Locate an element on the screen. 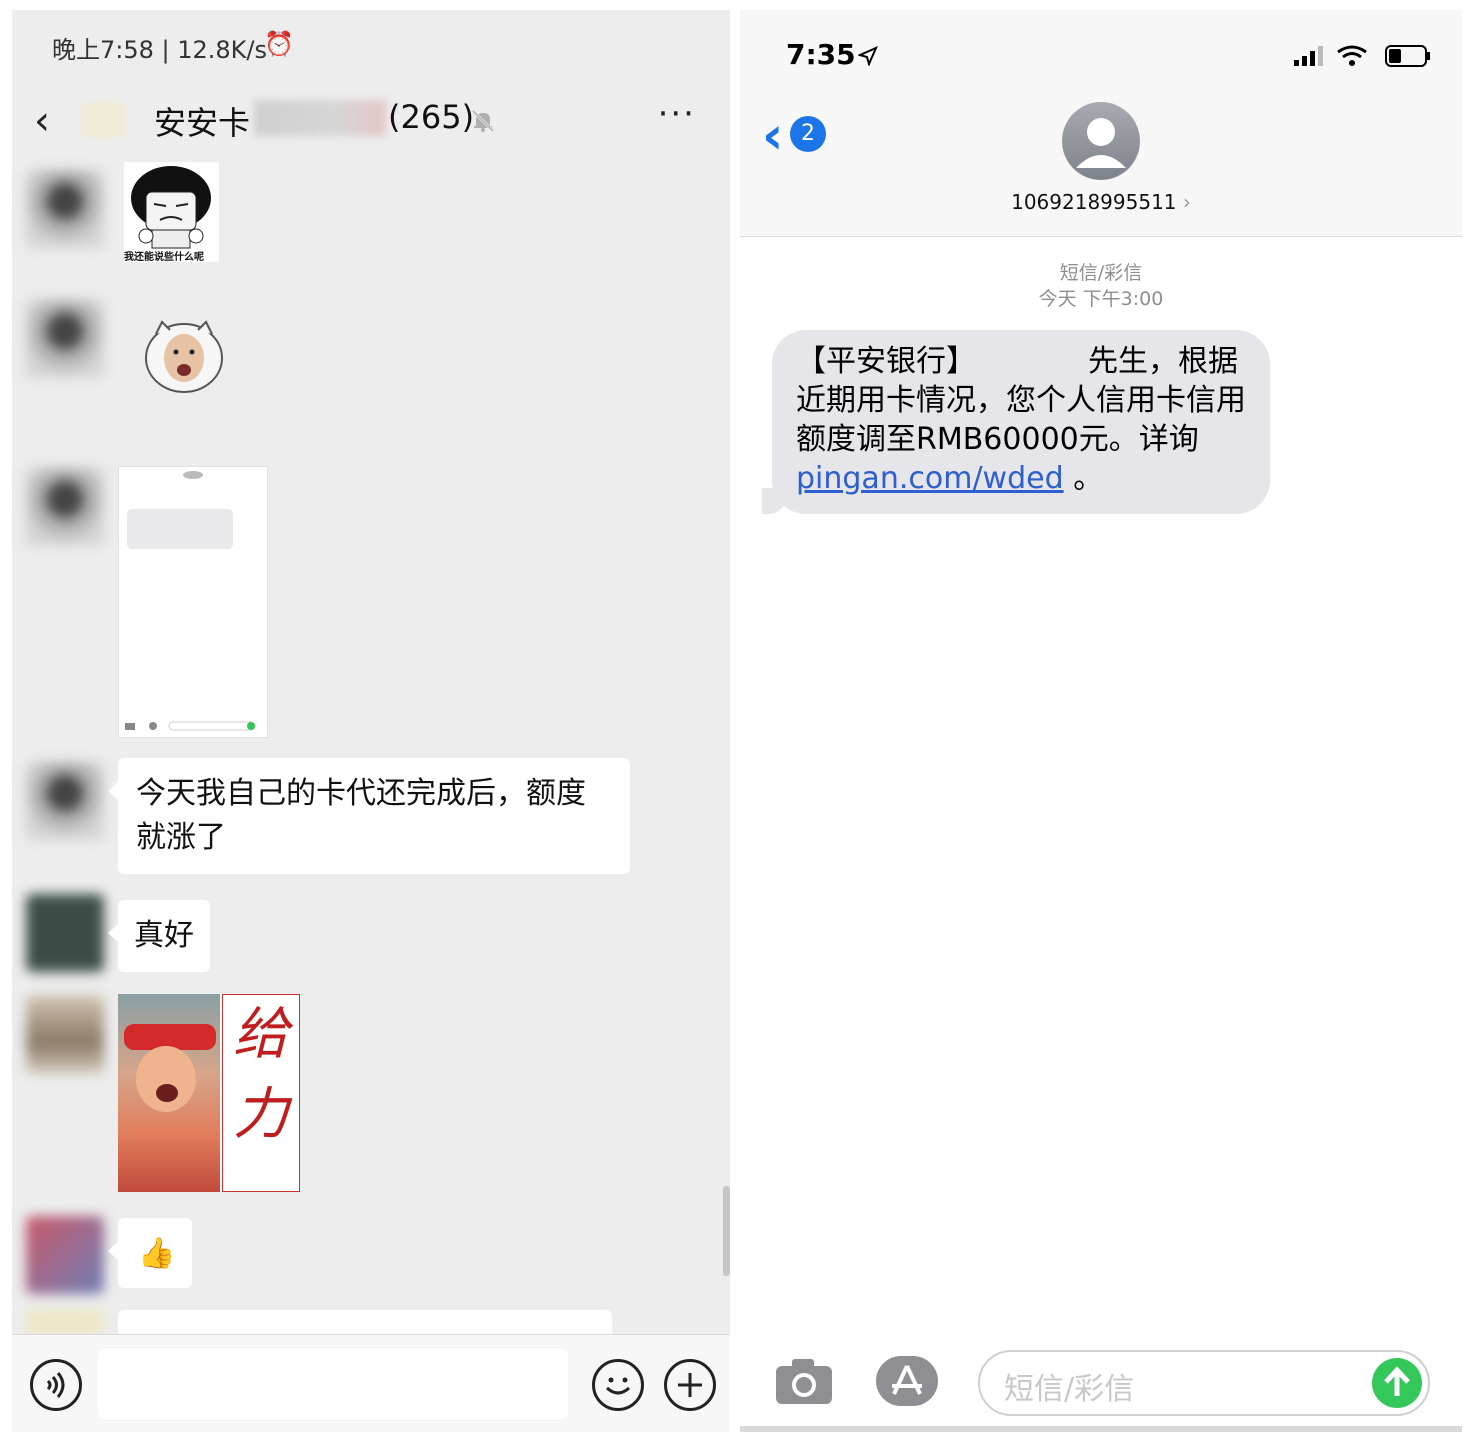  more-options-icon: ··· is located at coordinates (677, 114).